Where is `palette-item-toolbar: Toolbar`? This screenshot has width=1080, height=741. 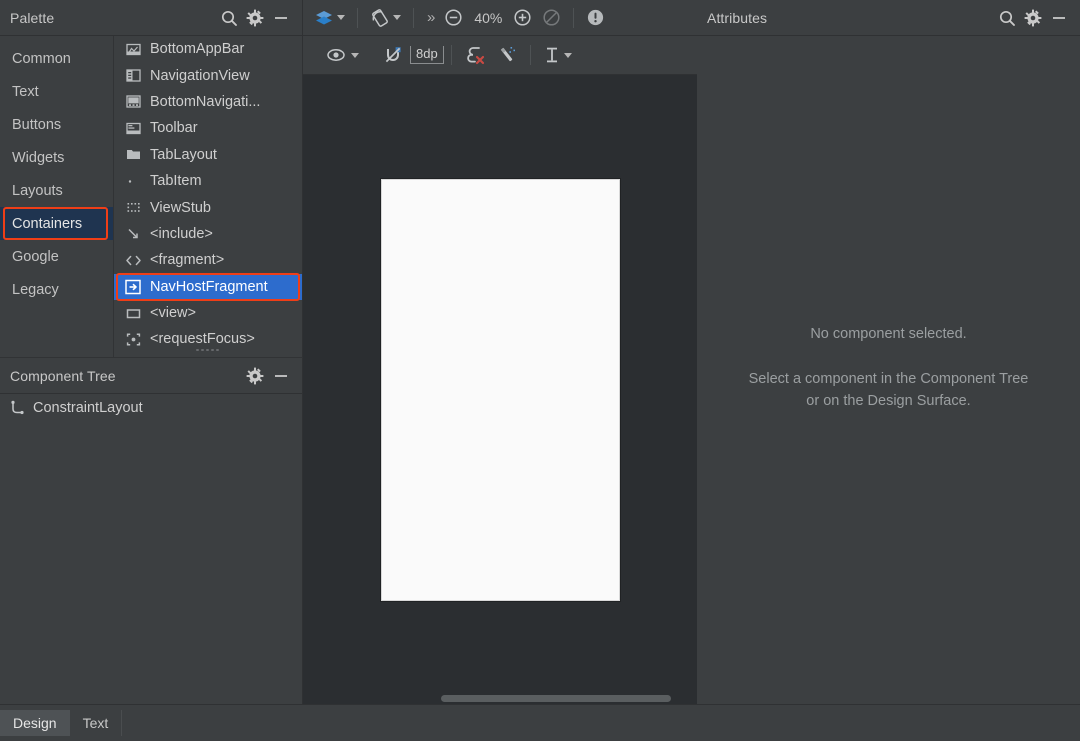 palette-item-toolbar: Toolbar is located at coordinates (208, 128).